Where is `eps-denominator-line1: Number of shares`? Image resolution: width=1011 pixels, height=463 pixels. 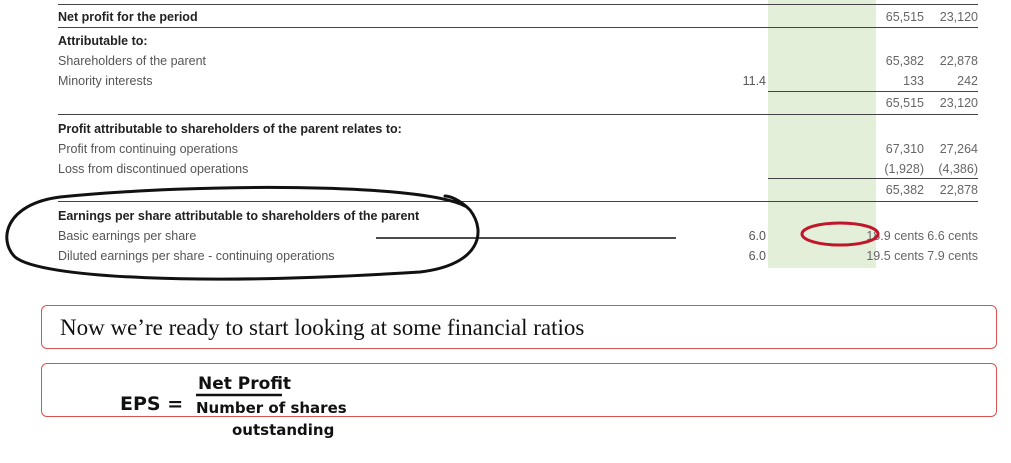
eps-denominator-line1: Number of shares is located at coordinates (271, 408).